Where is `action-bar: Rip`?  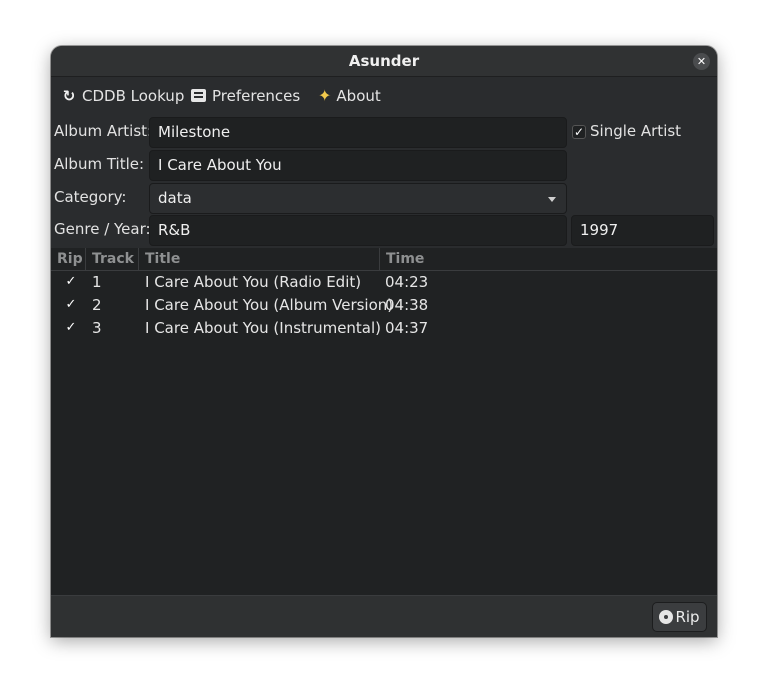 action-bar: Rip is located at coordinates (384, 616).